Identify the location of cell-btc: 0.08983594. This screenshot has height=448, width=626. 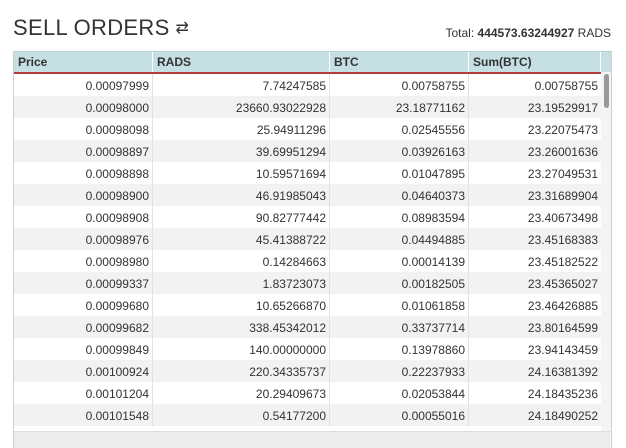
(399, 217).